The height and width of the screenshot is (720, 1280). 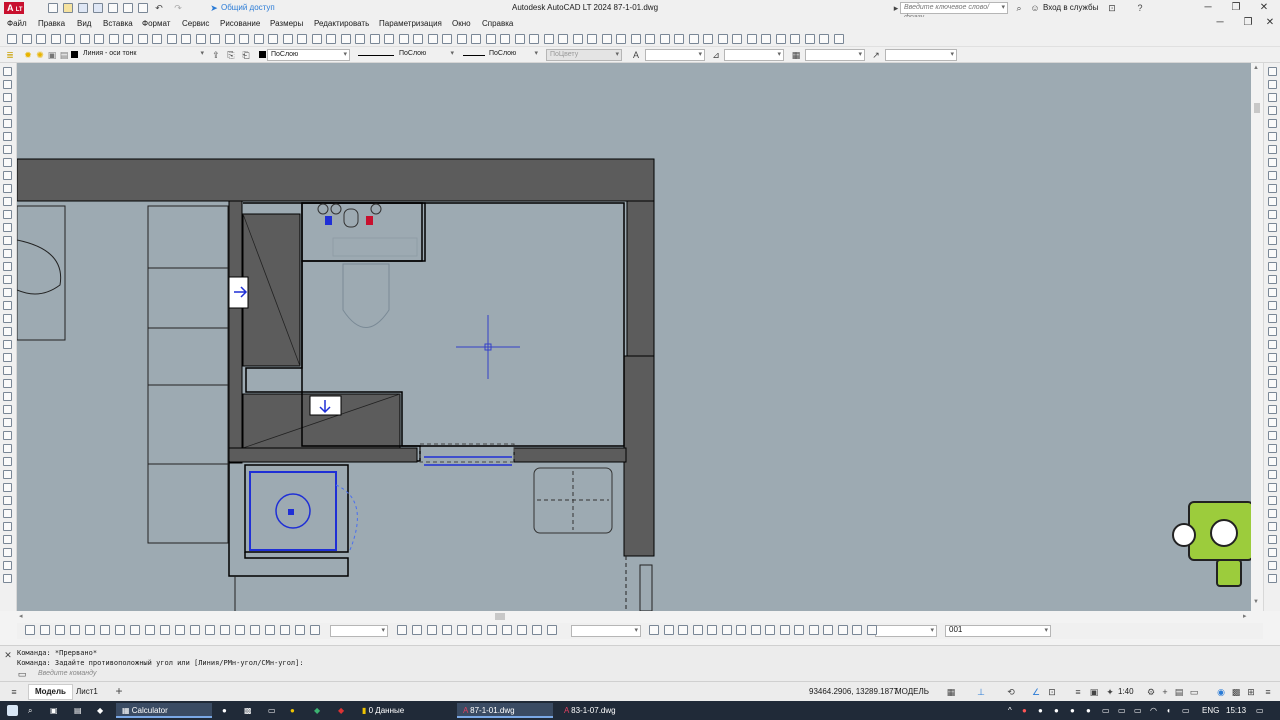 What do you see at coordinates (1272, 435) in the screenshot?
I see `modify-tool-29-icon` at bounding box center [1272, 435].